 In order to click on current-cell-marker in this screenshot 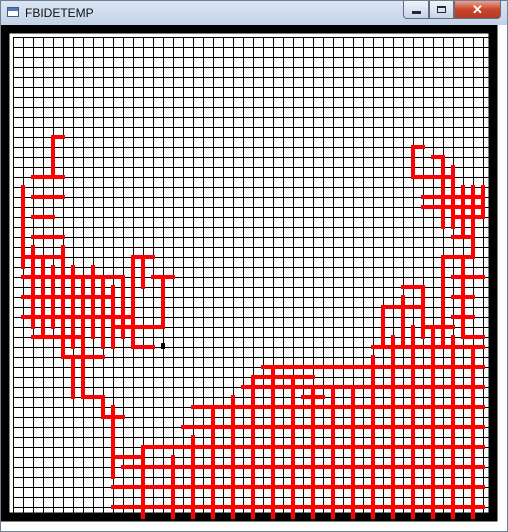, I will do `click(163, 346)`.